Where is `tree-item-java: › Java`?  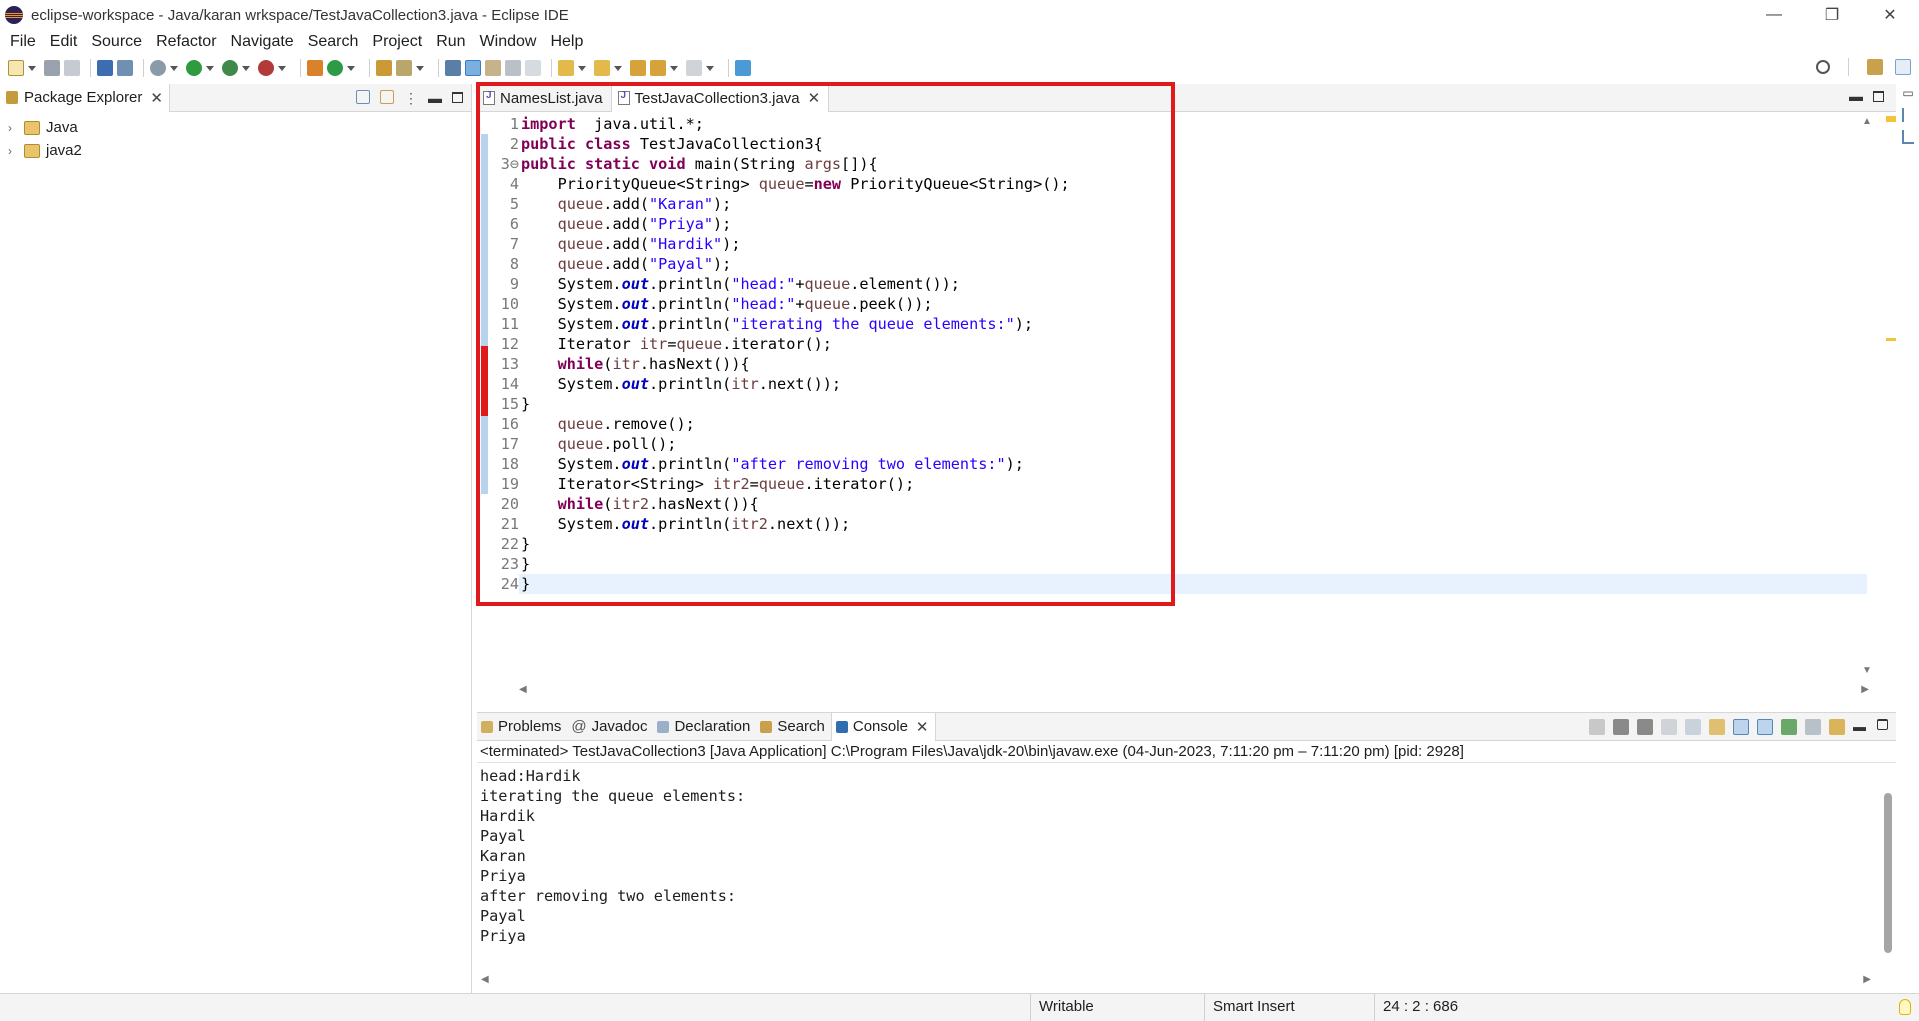
tree-item-java: › Java is located at coordinates (235, 127).